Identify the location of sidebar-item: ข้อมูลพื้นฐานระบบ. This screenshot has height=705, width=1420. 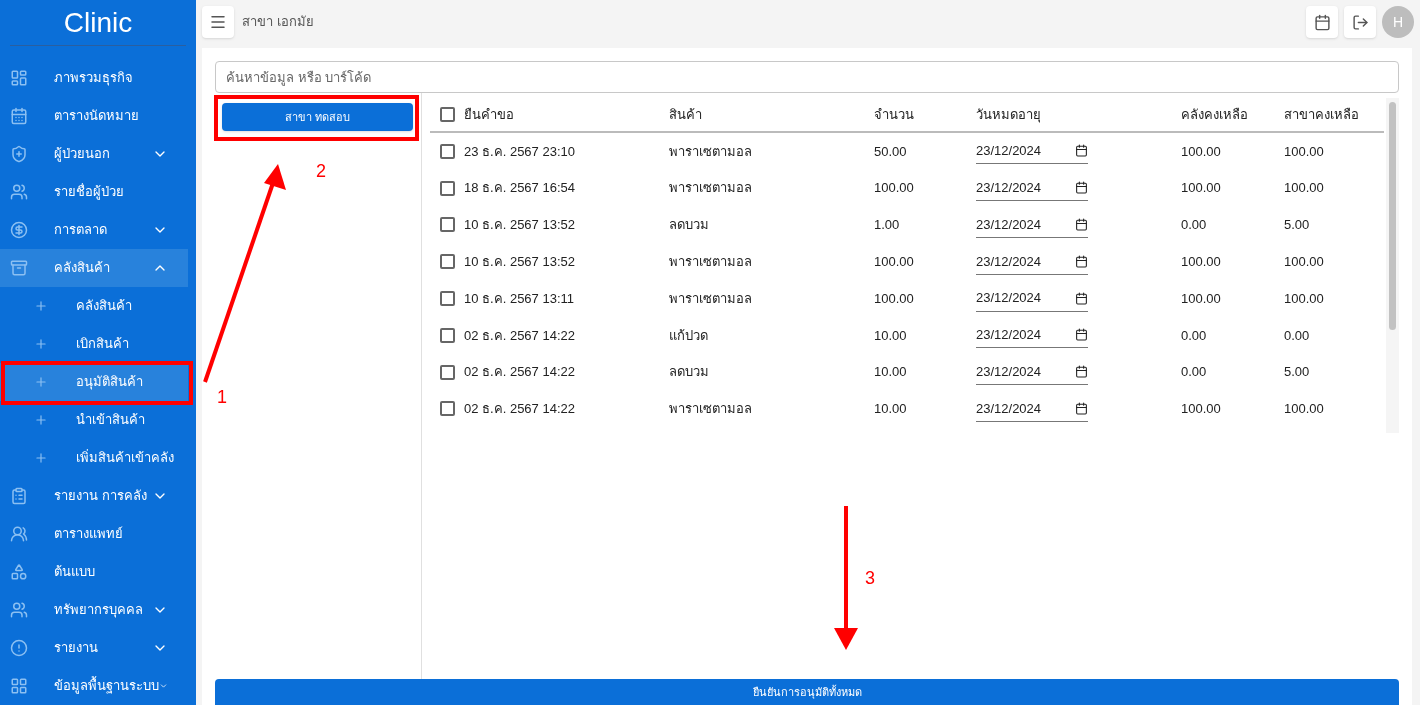
(94, 686).